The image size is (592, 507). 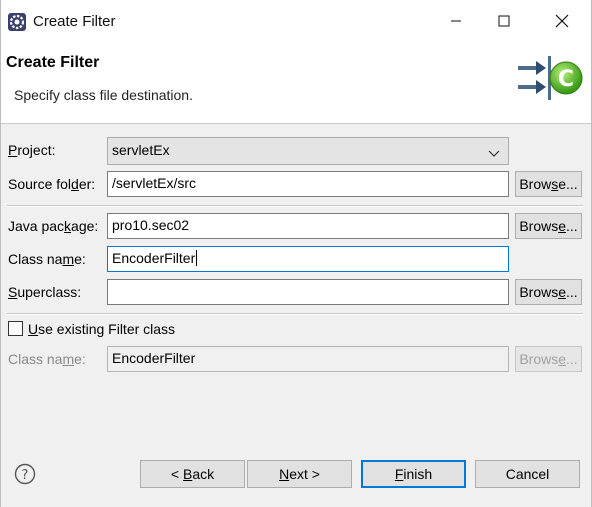 I want to click on next-button: Next >, so click(x=299, y=474).